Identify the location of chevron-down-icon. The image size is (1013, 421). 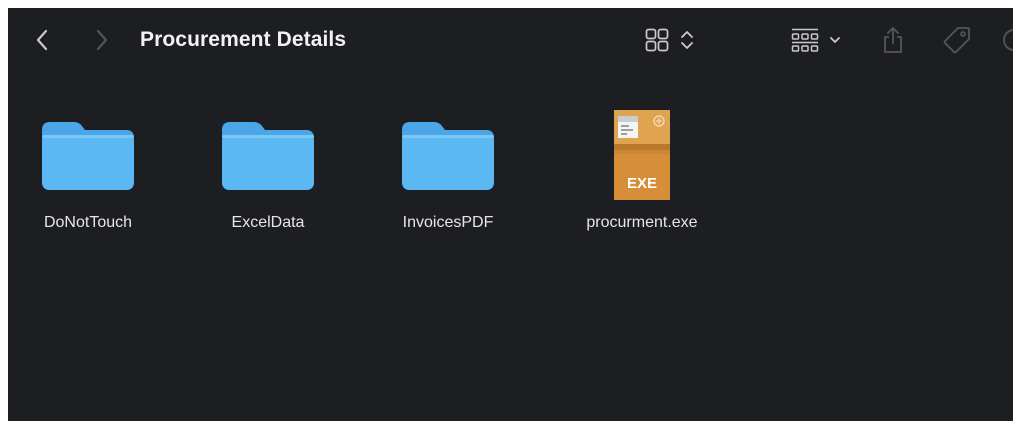
(835, 40).